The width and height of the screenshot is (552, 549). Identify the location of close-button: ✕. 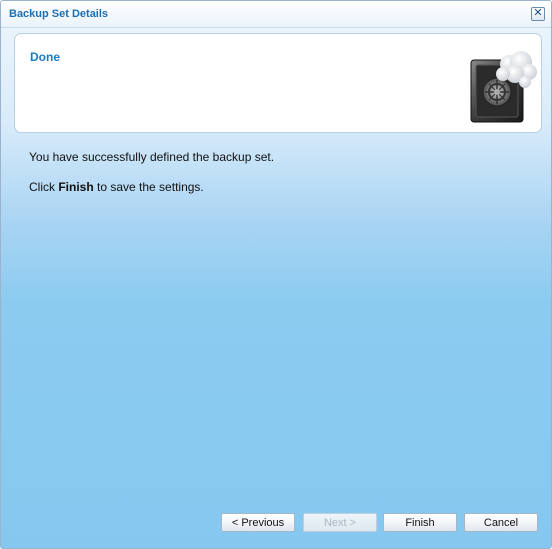
(538, 14).